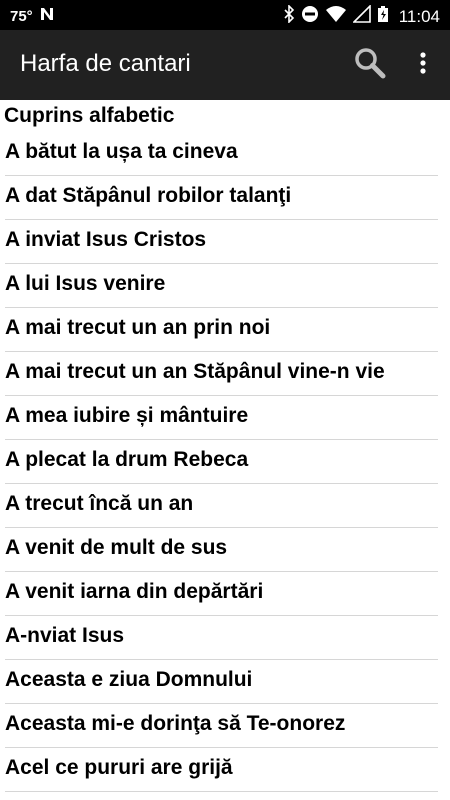  What do you see at coordinates (105, 63) in the screenshot?
I see `app-title: Harfa de cantari` at bounding box center [105, 63].